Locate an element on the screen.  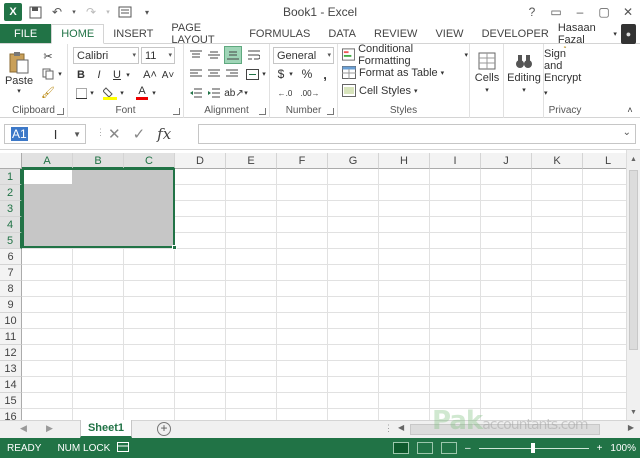
scroll-up-icon: ▲ is located at coordinates (633, 160).